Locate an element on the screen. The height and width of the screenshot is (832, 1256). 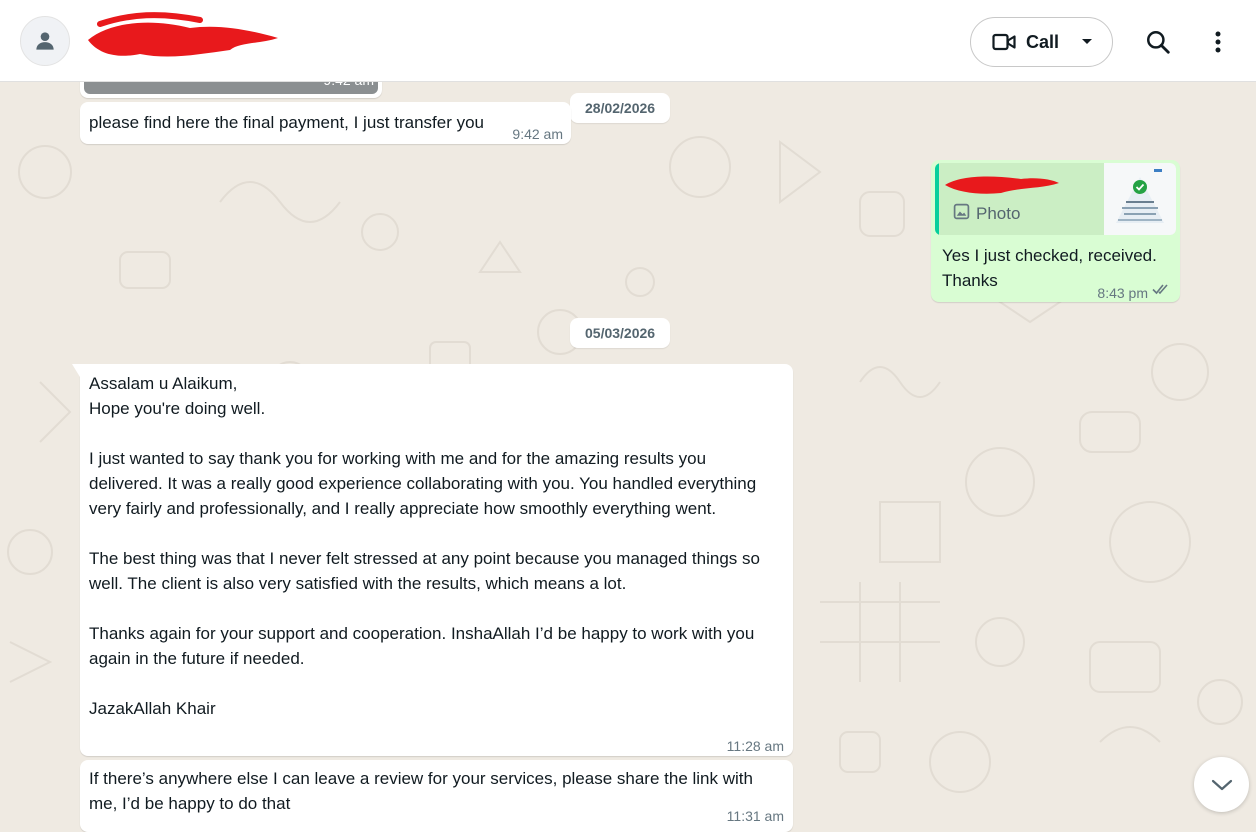
message-time: 8:43 pm is located at coordinates (1122, 293).